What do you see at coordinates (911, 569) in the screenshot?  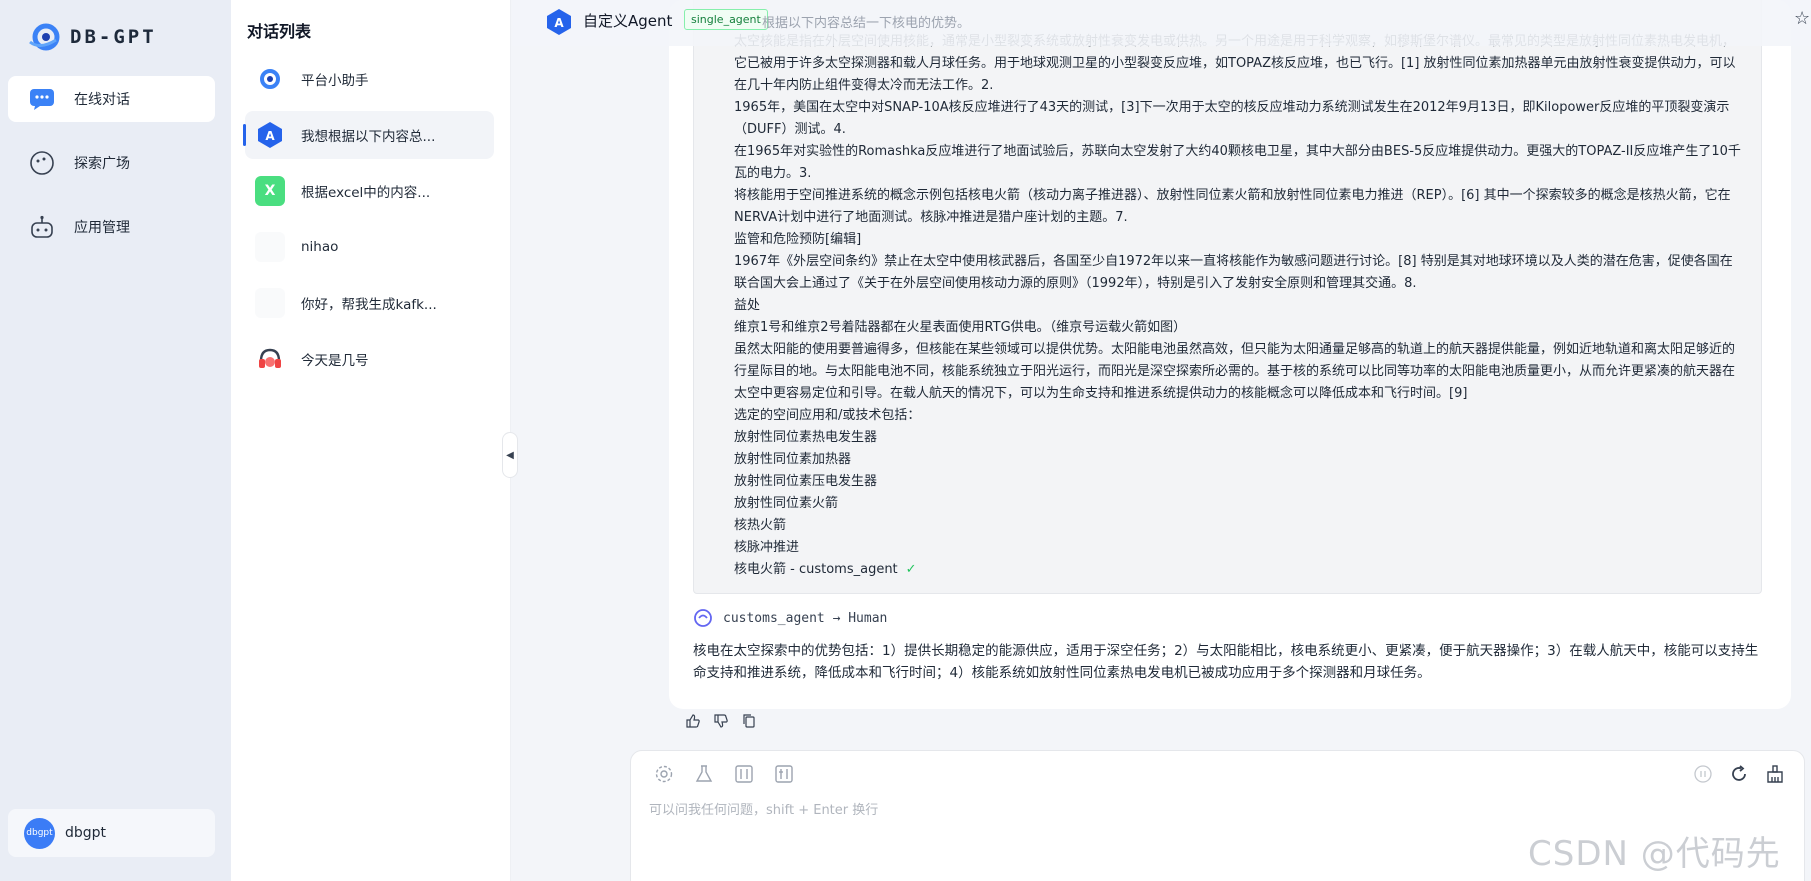 I see `check-icon: ✓` at bounding box center [911, 569].